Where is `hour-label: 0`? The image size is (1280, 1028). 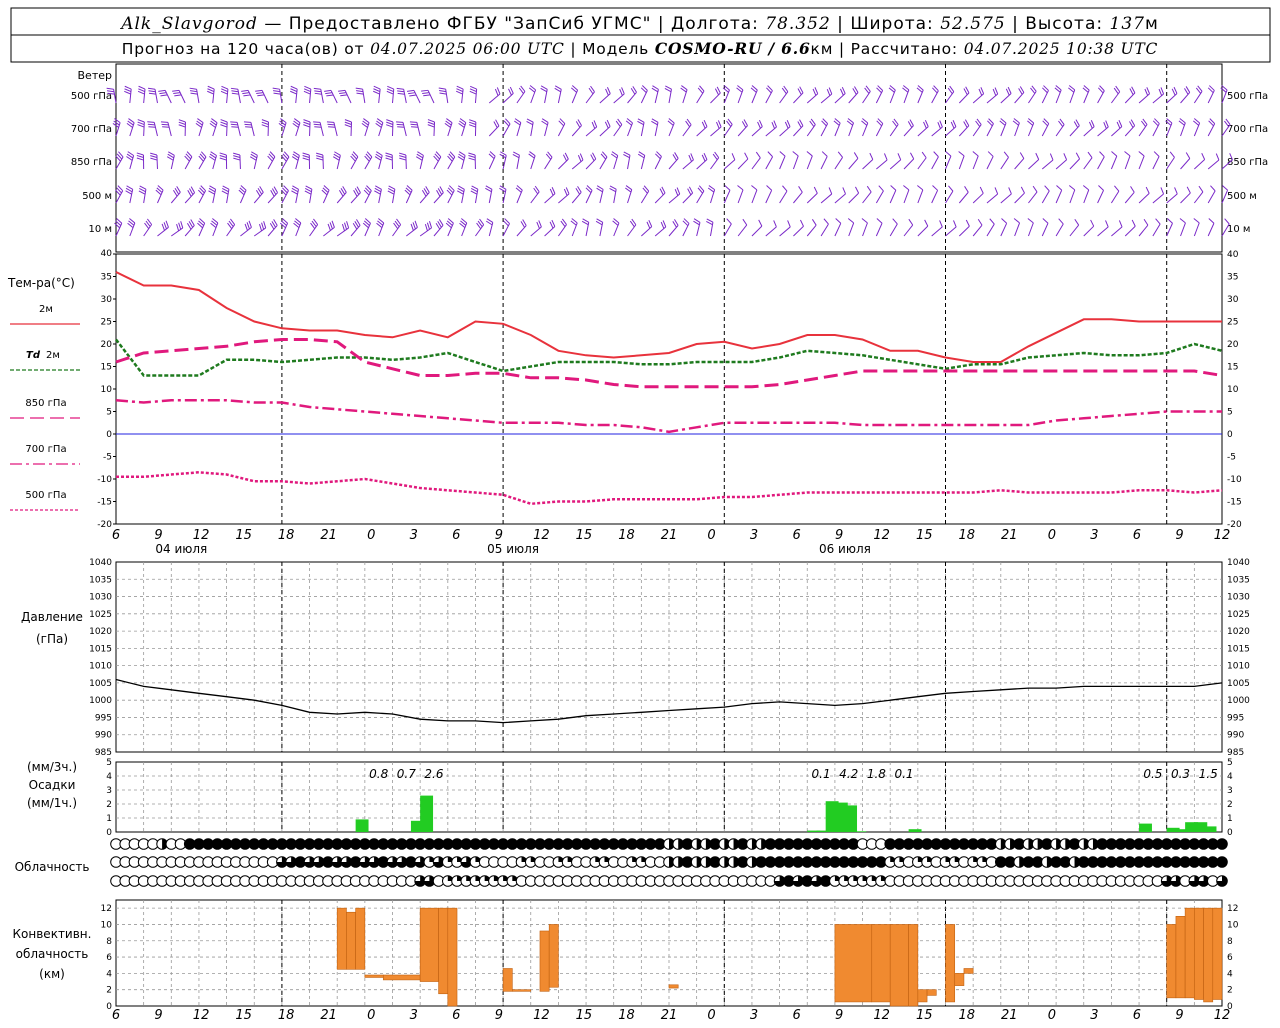
hour-label: 0 is located at coordinates (1052, 535).